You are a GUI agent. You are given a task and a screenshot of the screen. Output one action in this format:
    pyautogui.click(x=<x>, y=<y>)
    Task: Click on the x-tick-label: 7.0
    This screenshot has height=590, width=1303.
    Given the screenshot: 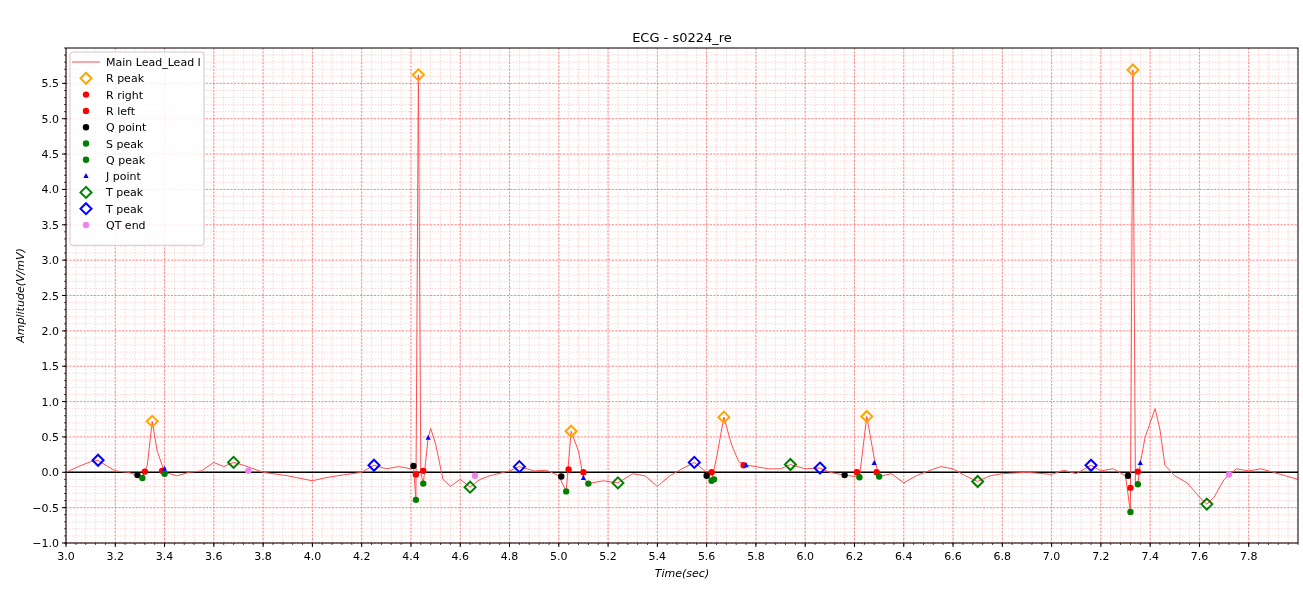 What is the action you would take?
    pyautogui.click(x=1051, y=556)
    